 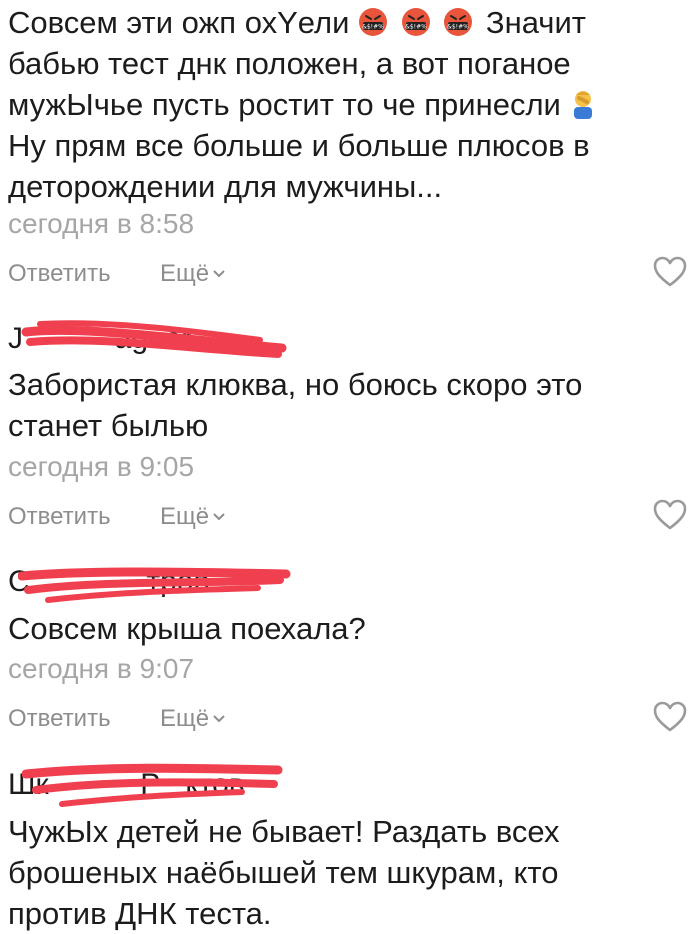 What do you see at coordinates (283, 872) in the screenshot?
I see `comment-text-line: брошеных наёбышей тем шкурам, кто` at bounding box center [283, 872].